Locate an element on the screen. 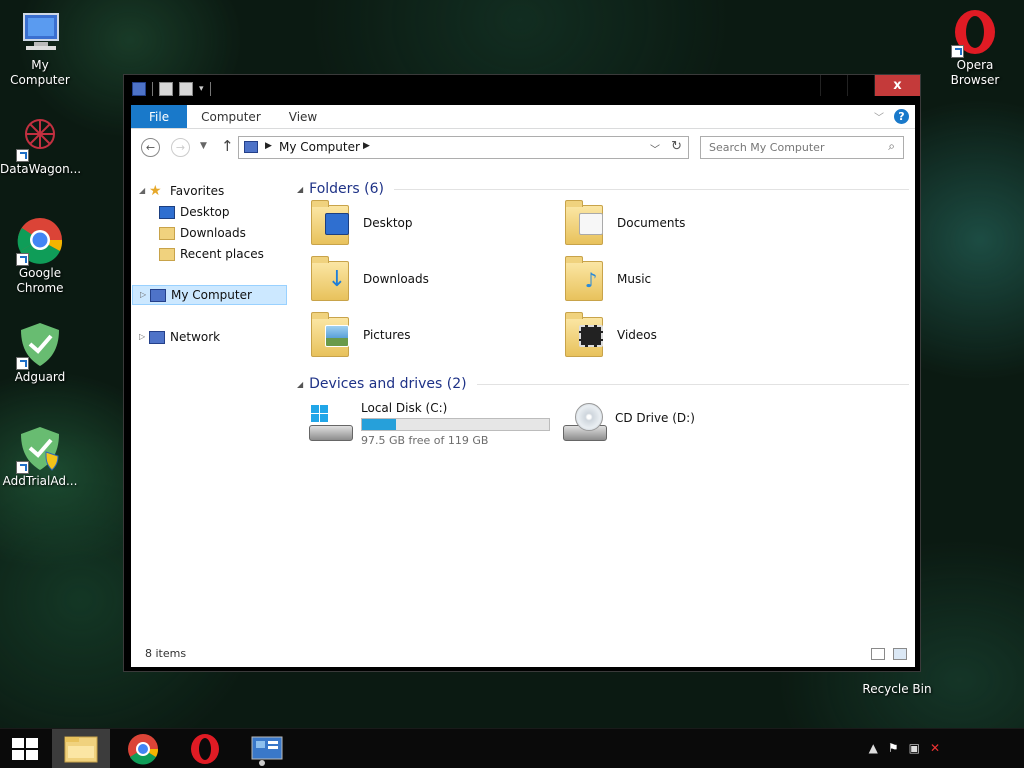  disk-usage-bar is located at coordinates (455, 424).